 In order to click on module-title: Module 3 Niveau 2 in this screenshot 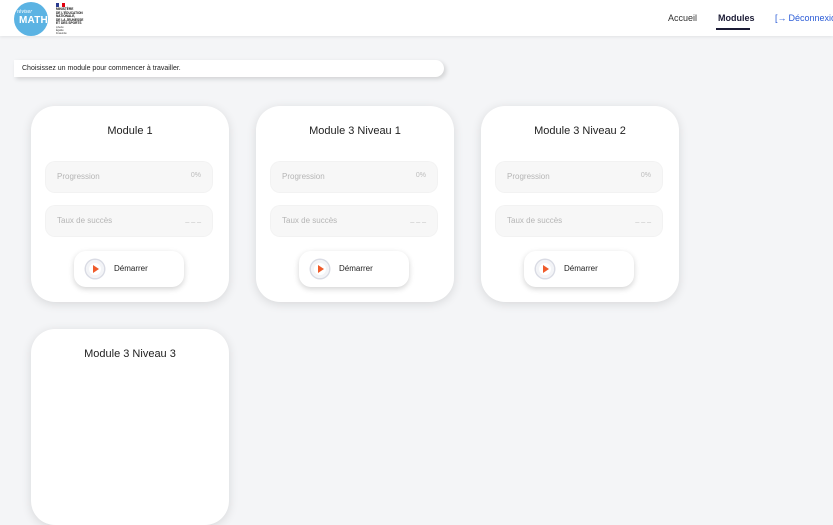, I will do `click(580, 131)`.